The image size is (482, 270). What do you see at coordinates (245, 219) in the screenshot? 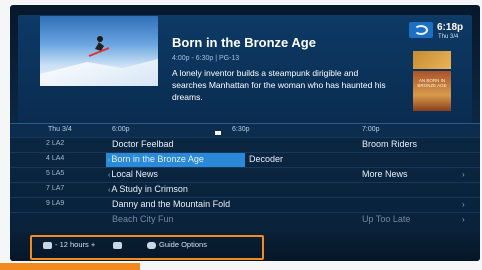
I see `guide-row: Beach City Fun Up Too Late ›` at bounding box center [245, 219].